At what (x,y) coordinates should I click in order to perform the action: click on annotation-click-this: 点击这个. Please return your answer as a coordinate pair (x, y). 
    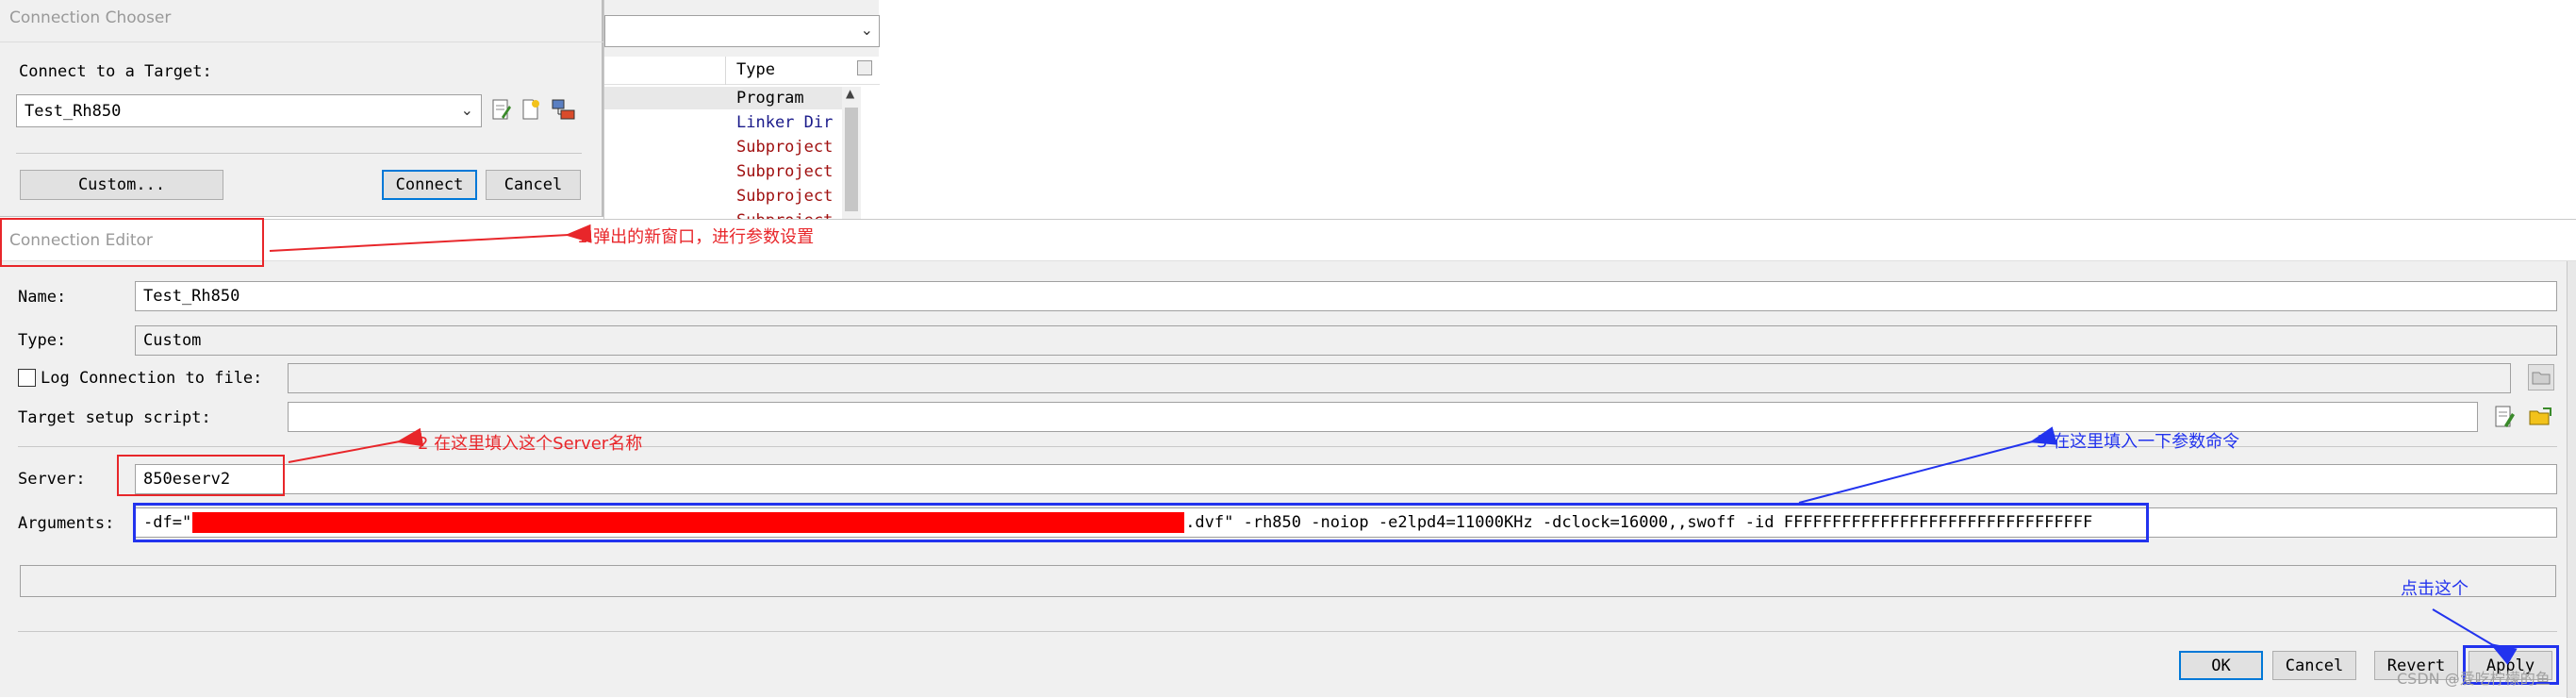
    Looking at the image, I should click on (2435, 589).